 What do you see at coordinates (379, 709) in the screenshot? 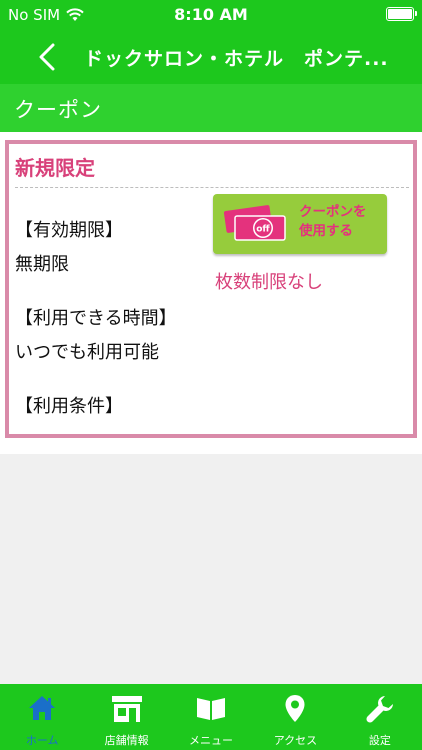
I see `wrench-icon` at bounding box center [379, 709].